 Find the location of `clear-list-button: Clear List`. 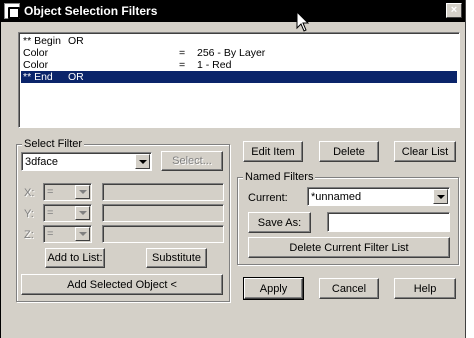

clear-list-button: Clear List is located at coordinates (425, 151).